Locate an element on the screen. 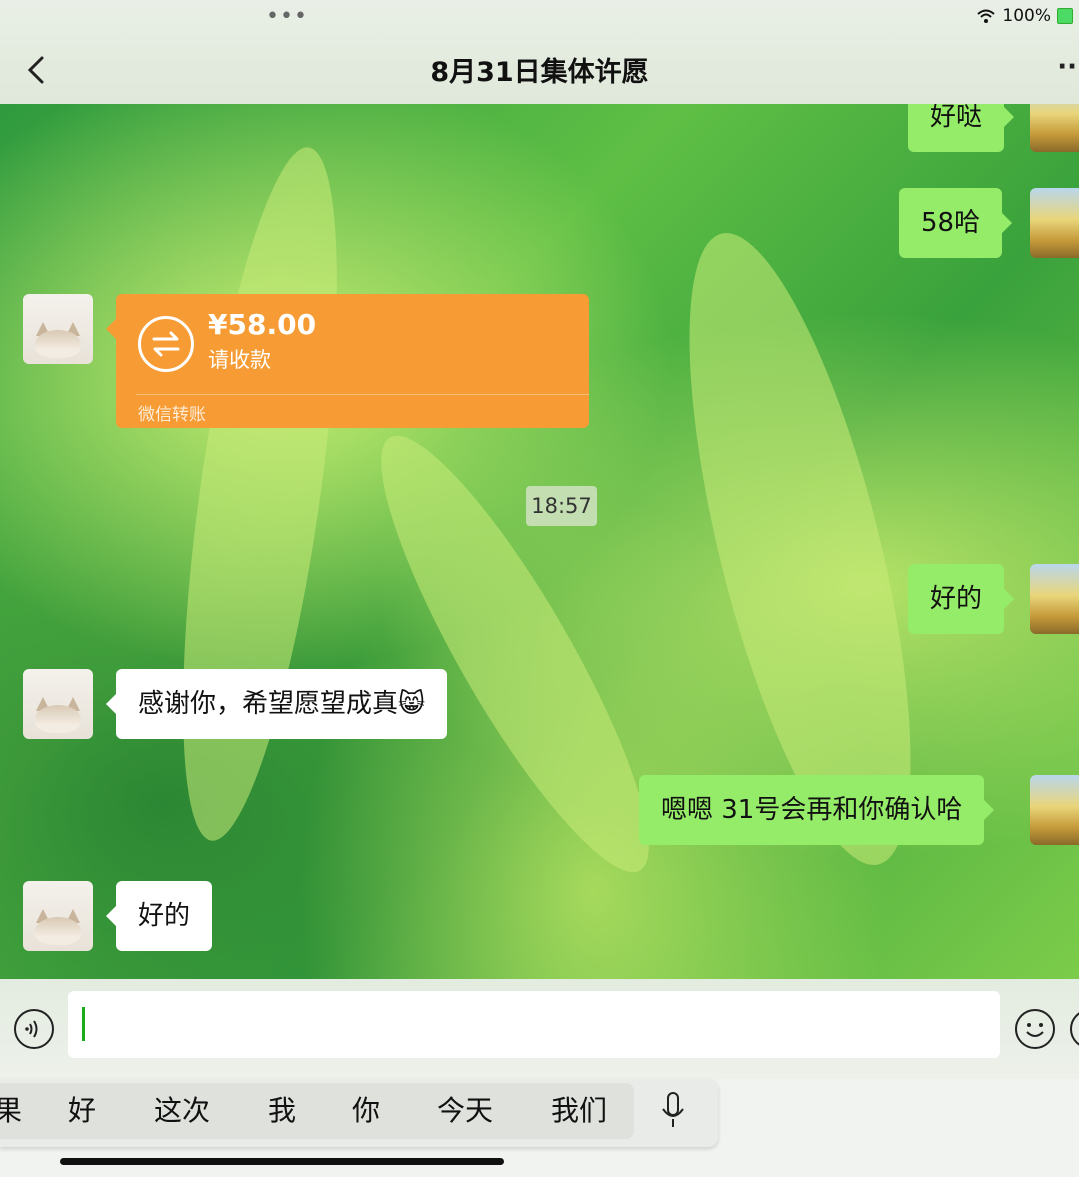 The height and width of the screenshot is (1177, 1079). transfer-card: ¥58.00 请收款 微信转账 is located at coordinates (347, 361).